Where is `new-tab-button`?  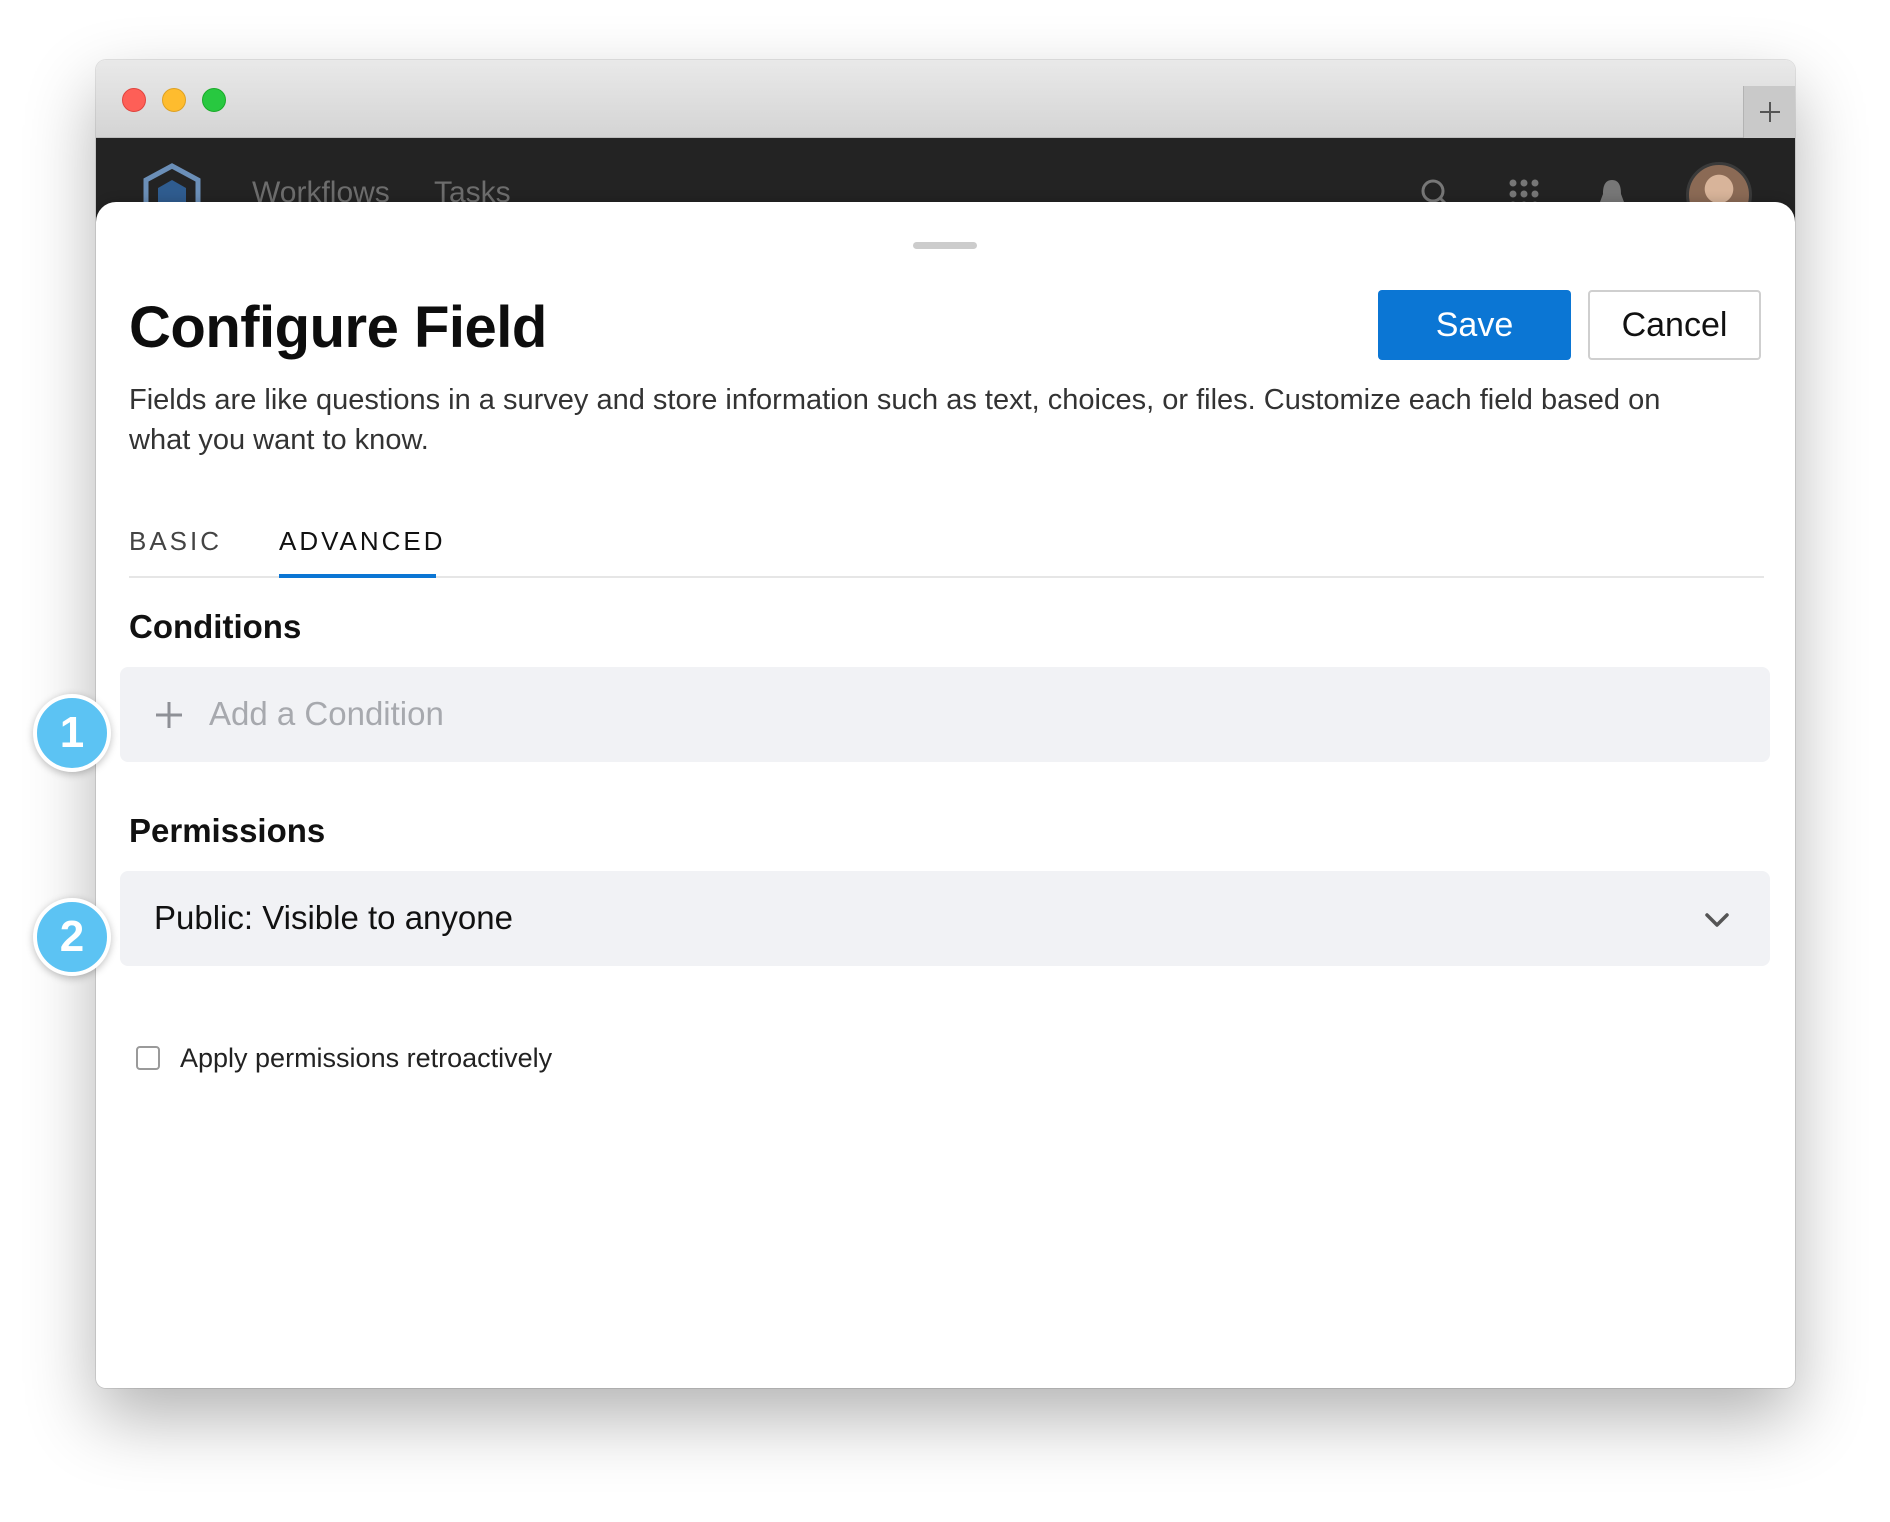
new-tab-button is located at coordinates (1769, 112).